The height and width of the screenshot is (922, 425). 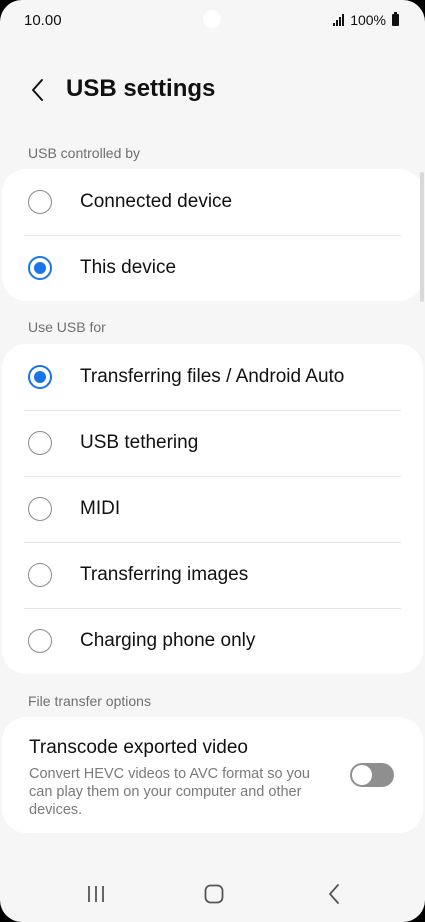 I want to click on option-usb-tethering: USB tethering, so click(x=212, y=443).